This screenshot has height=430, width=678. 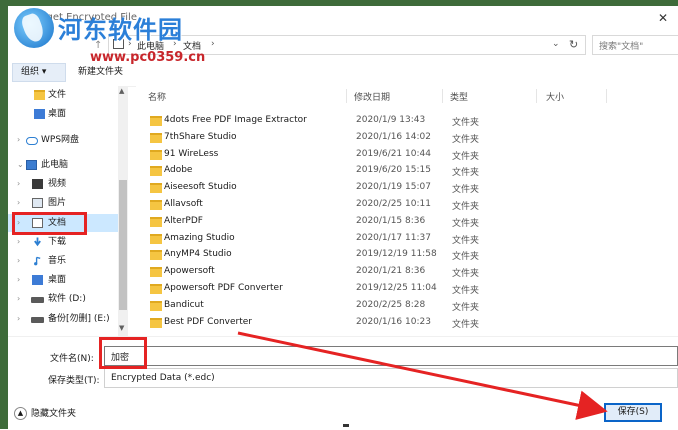 What do you see at coordinates (20, 165) in the screenshot?
I see `chevron-down-icon: ⌄` at bounding box center [20, 165].